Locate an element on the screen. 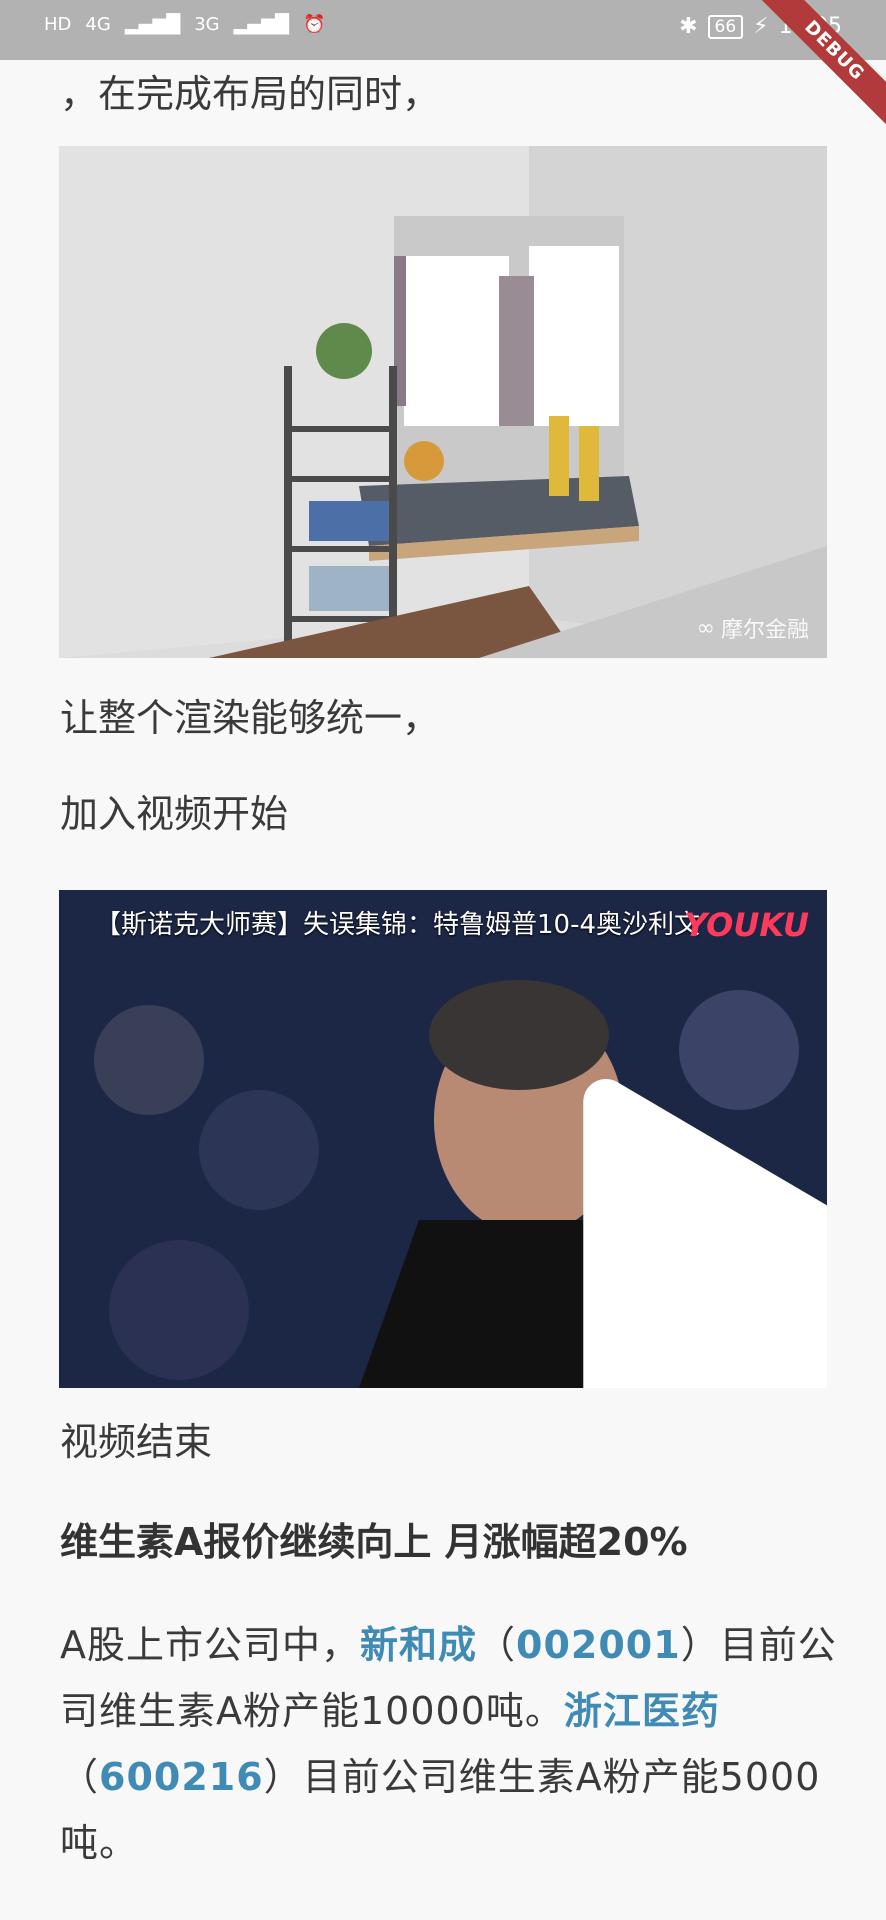  hd-icon: HD is located at coordinates (58, 24).